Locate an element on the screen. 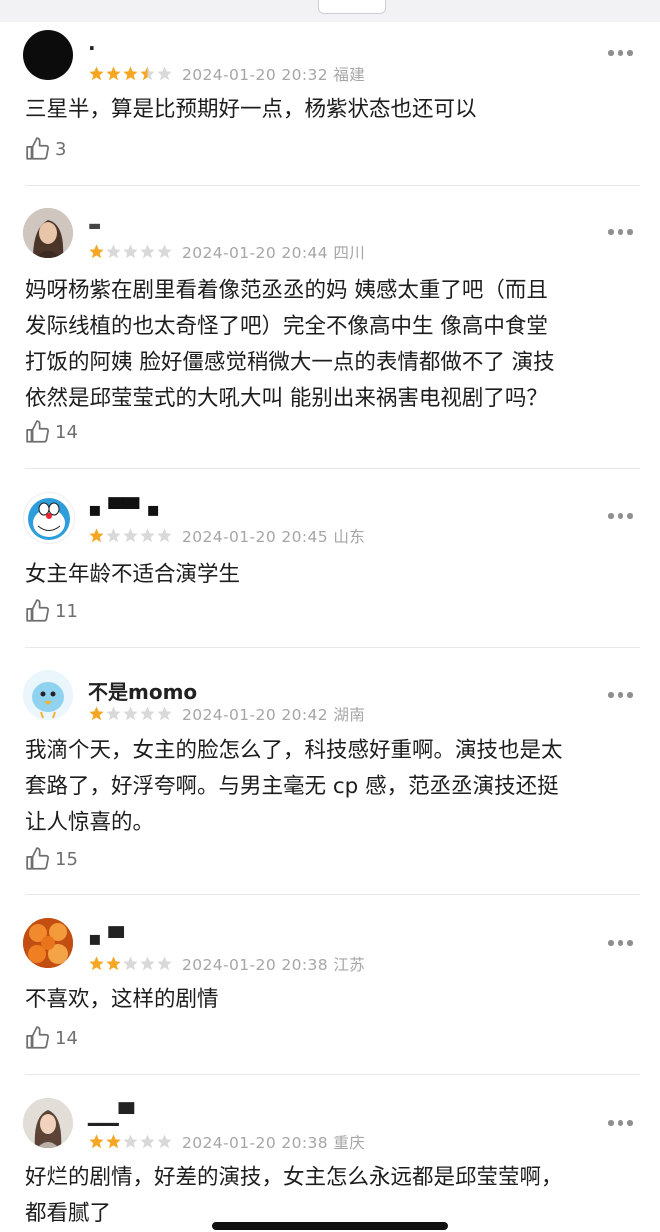 The height and width of the screenshot is (1232, 660). username: ▪ ▀ is located at coordinates (106, 938).